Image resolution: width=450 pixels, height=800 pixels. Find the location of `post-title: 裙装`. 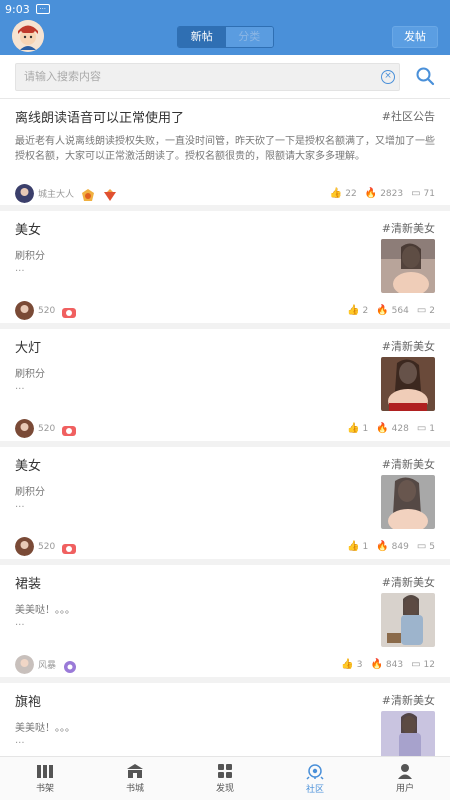

post-title: 裙装 is located at coordinates (28, 584).